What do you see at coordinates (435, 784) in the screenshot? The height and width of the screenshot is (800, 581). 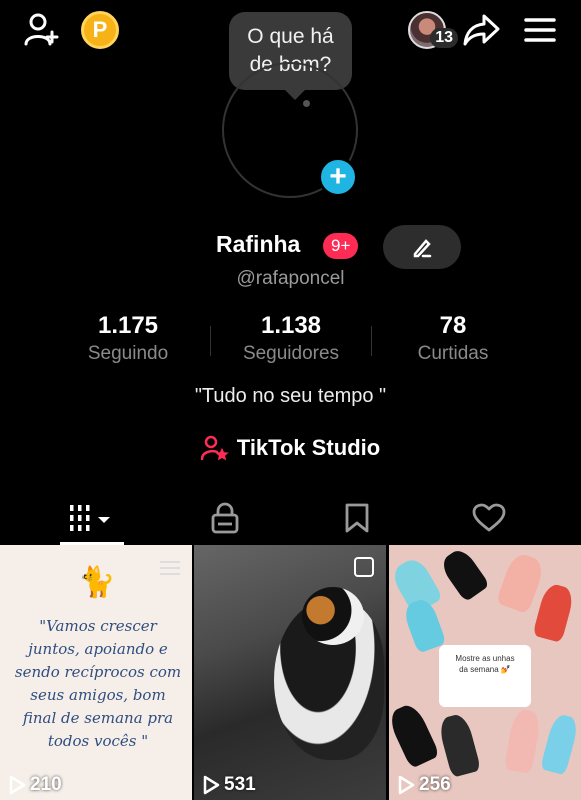 I see `view-count-value: 256` at bounding box center [435, 784].